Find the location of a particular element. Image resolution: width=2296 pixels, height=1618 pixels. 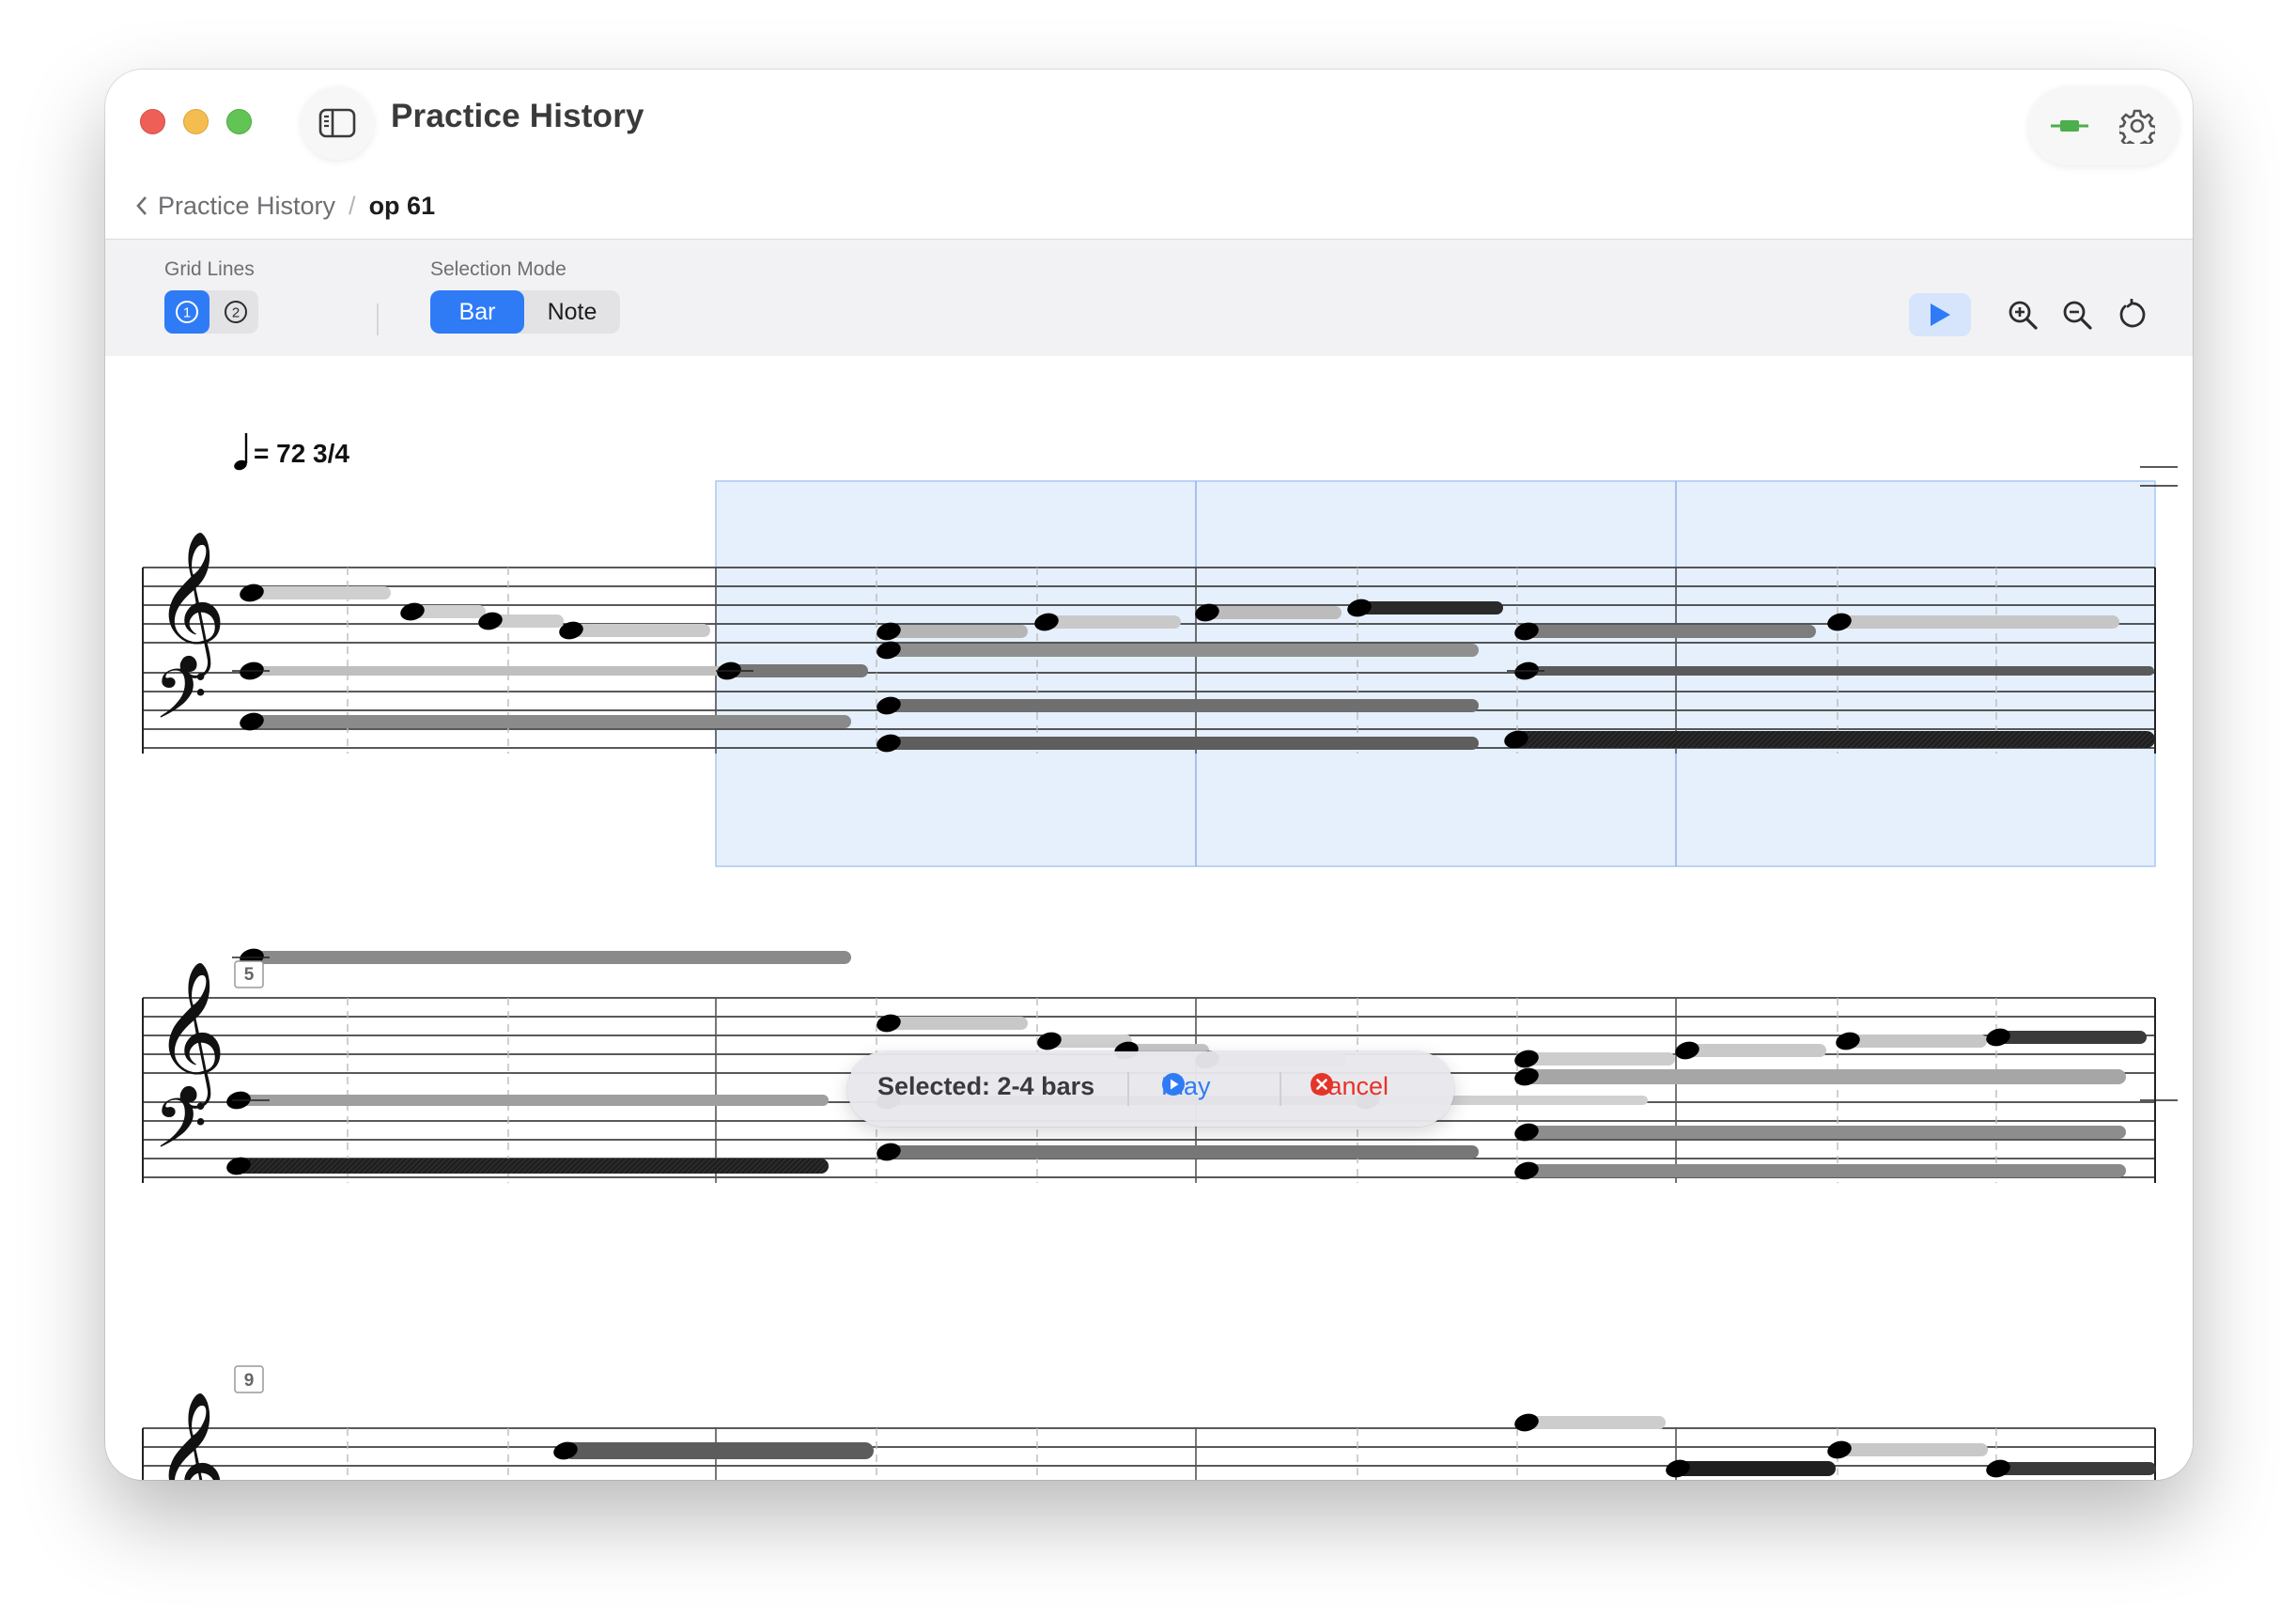

selection-mode-segmented-control: Bar Note is located at coordinates (525, 312).